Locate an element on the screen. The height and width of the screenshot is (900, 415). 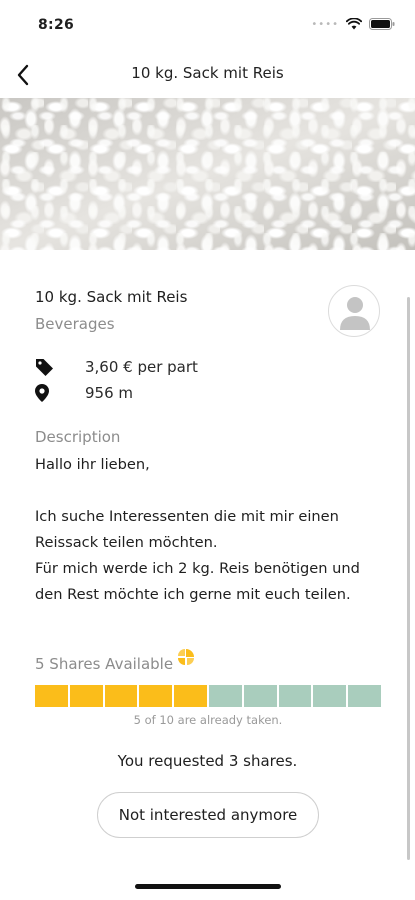
status-time: 8:26 is located at coordinates (56, 25).